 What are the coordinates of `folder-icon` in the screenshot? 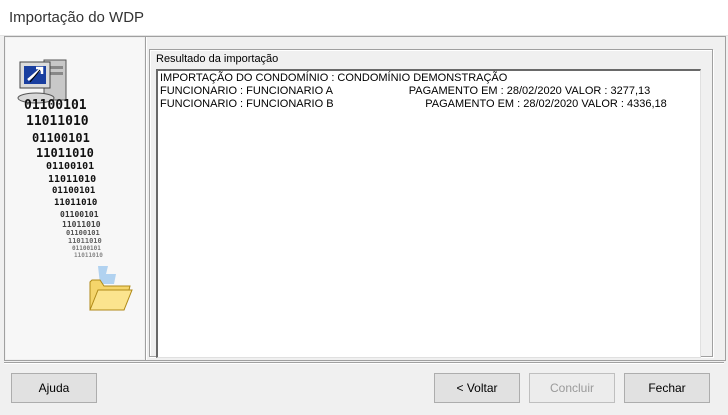 It's located at (111, 288).